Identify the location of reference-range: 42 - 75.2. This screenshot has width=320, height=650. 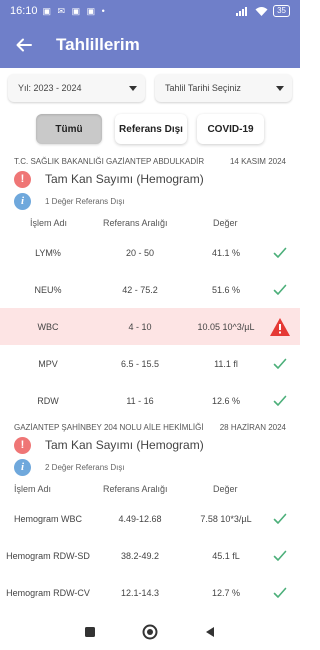
(140, 289).